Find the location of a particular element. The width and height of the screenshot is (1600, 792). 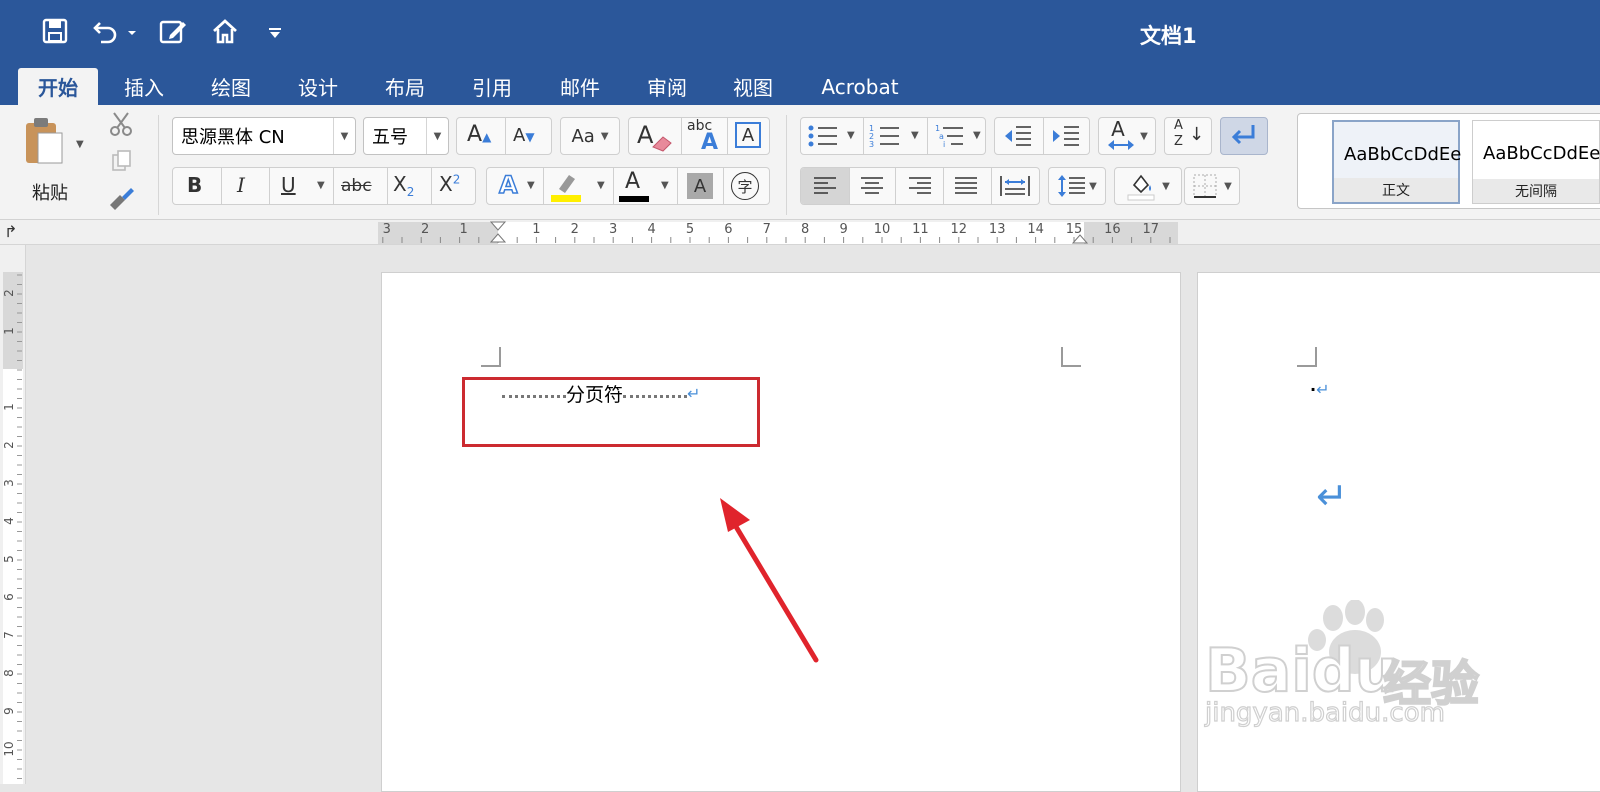

ruler-number: 3 is located at coordinates (613, 229).